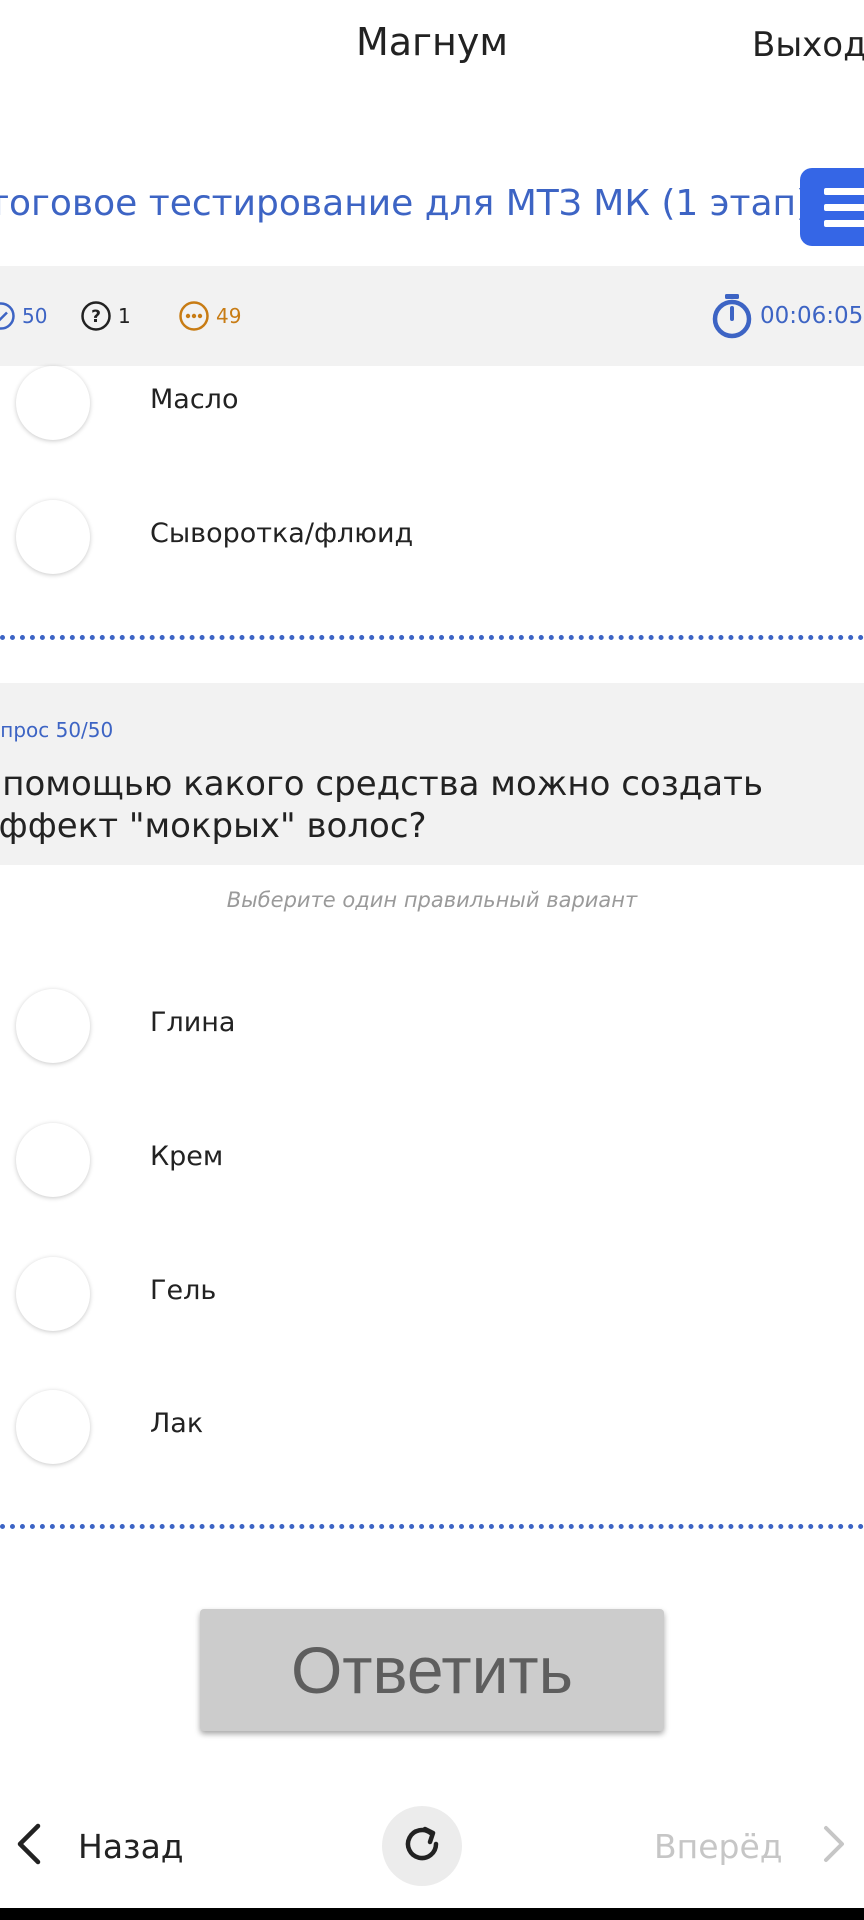 Image resolution: width=864 pixels, height=1920 pixels. What do you see at coordinates (718, 1846) in the screenshot?
I see `forward-label: Вперёд` at bounding box center [718, 1846].